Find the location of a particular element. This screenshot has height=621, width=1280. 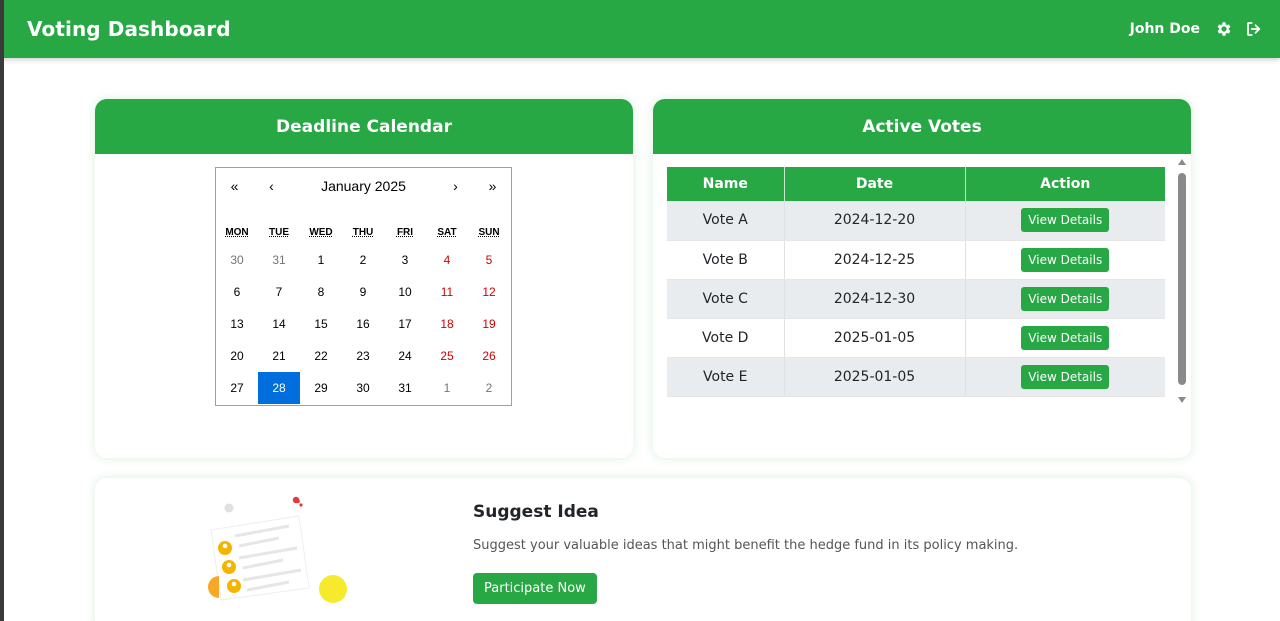

vote-date: 2024-12-30 is located at coordinates (875, 299).